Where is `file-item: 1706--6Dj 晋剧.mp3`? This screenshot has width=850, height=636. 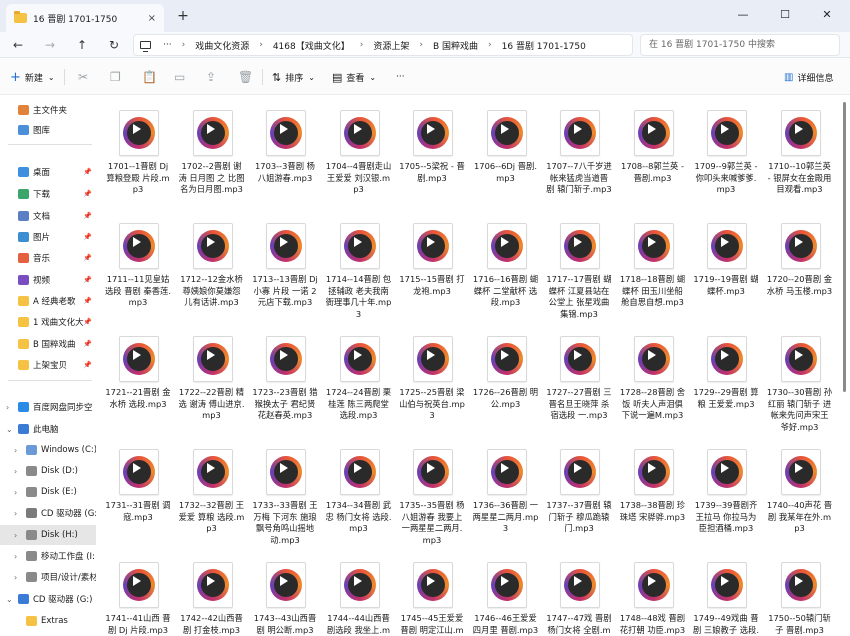 file-item: 1706--6Dj 晋剧.mp3 is located at coordinates (506, 157).